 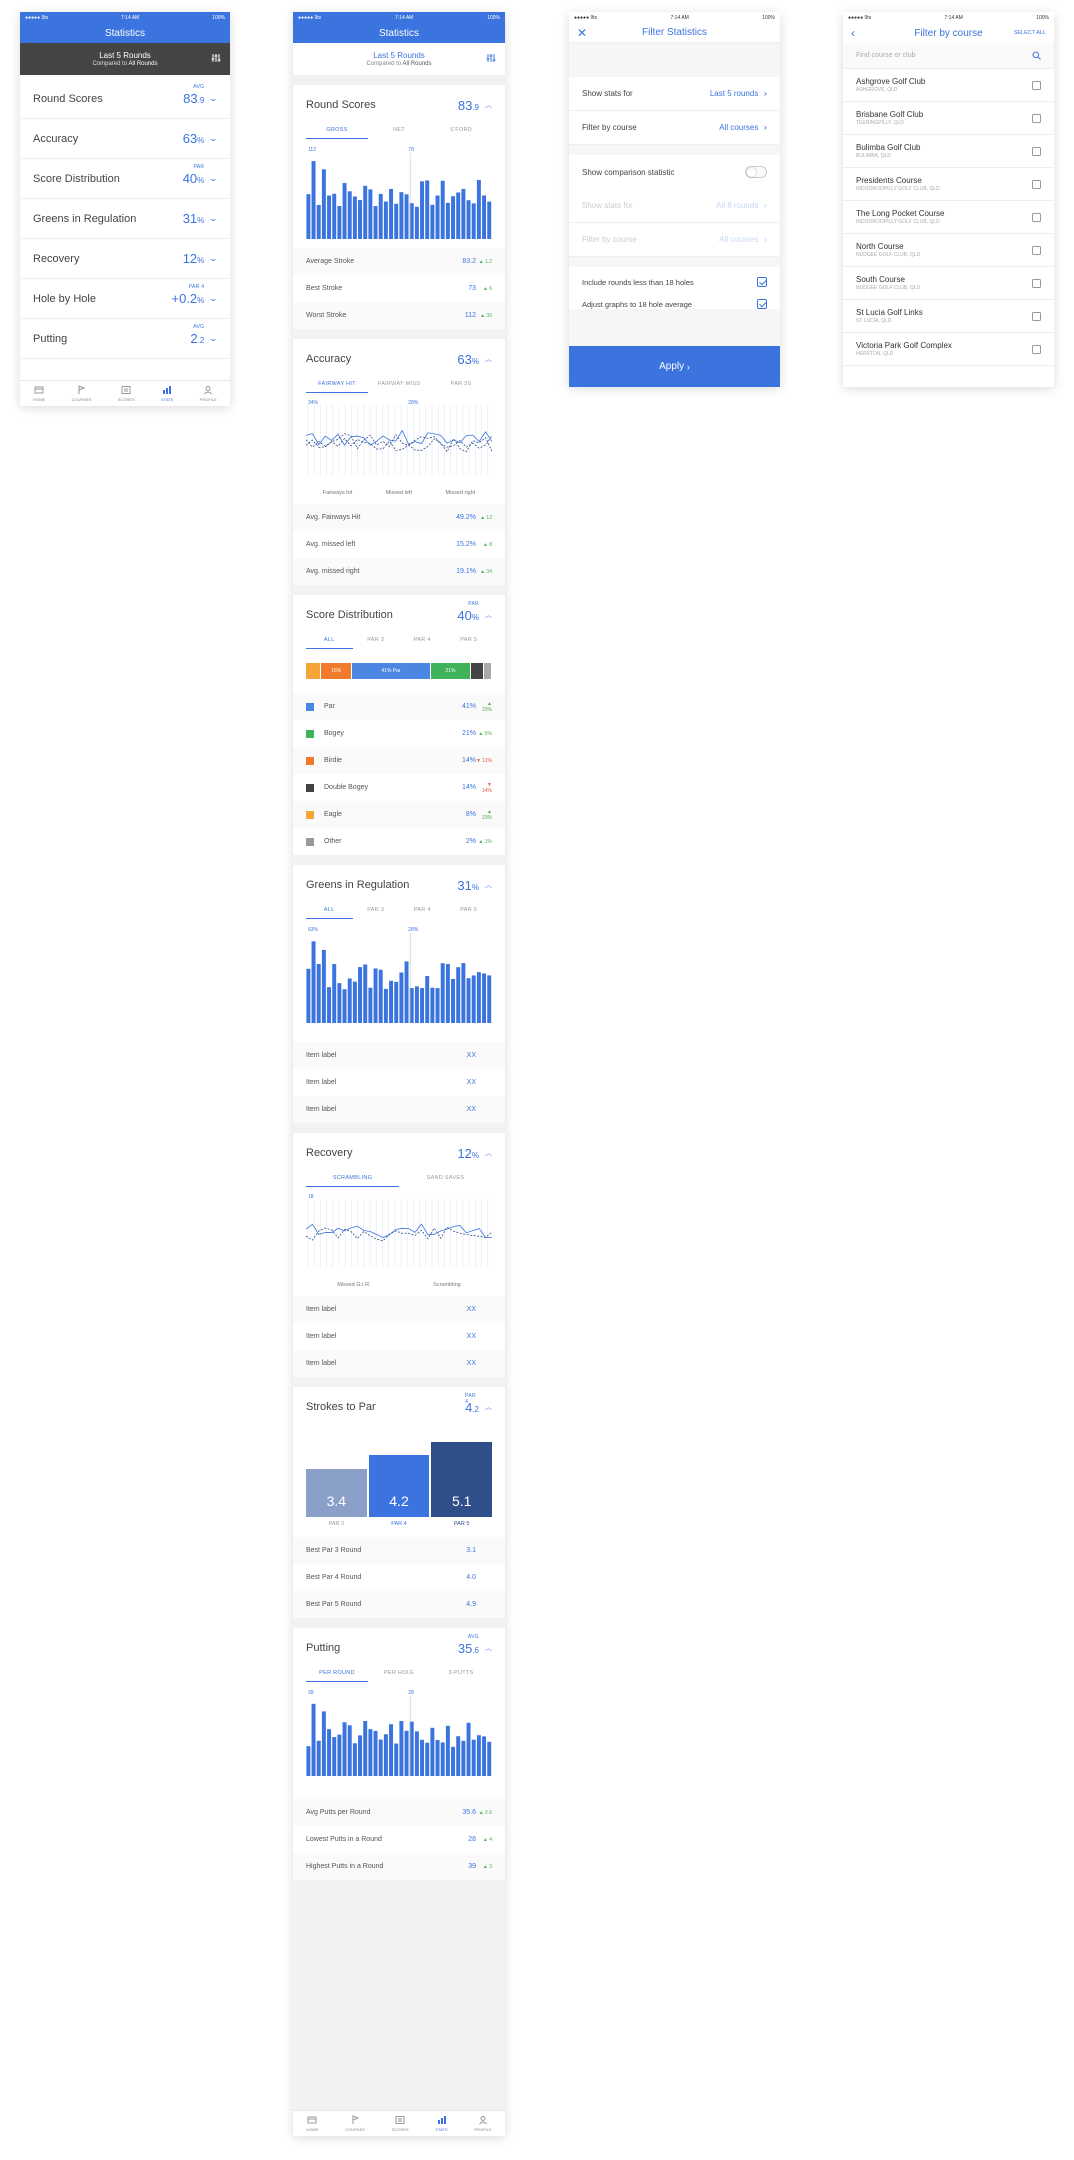 I want to click on comparison-toggle-row: Show comparison statistic, so click(x=674, y=172).